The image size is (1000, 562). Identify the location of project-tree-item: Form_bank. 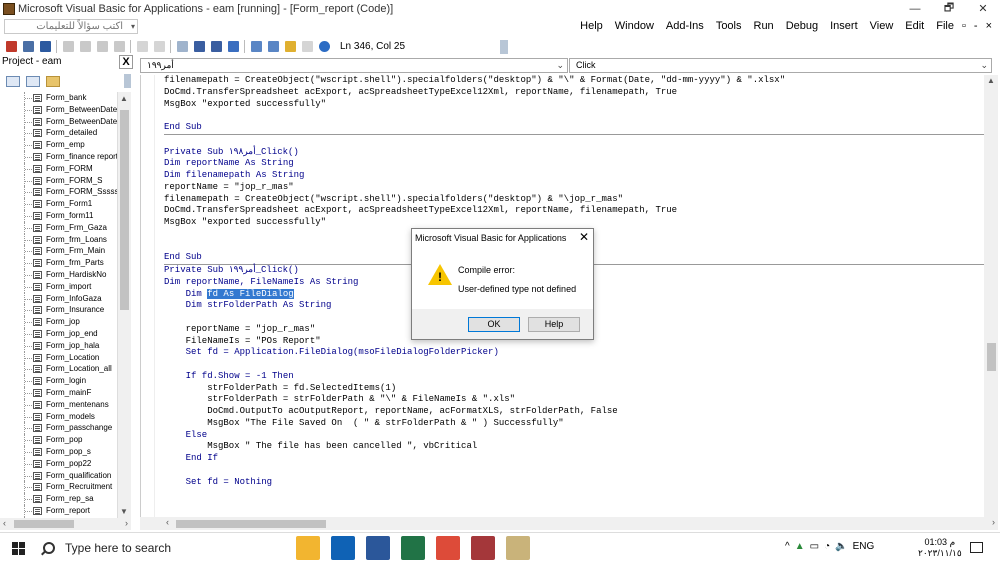
(58, 98).